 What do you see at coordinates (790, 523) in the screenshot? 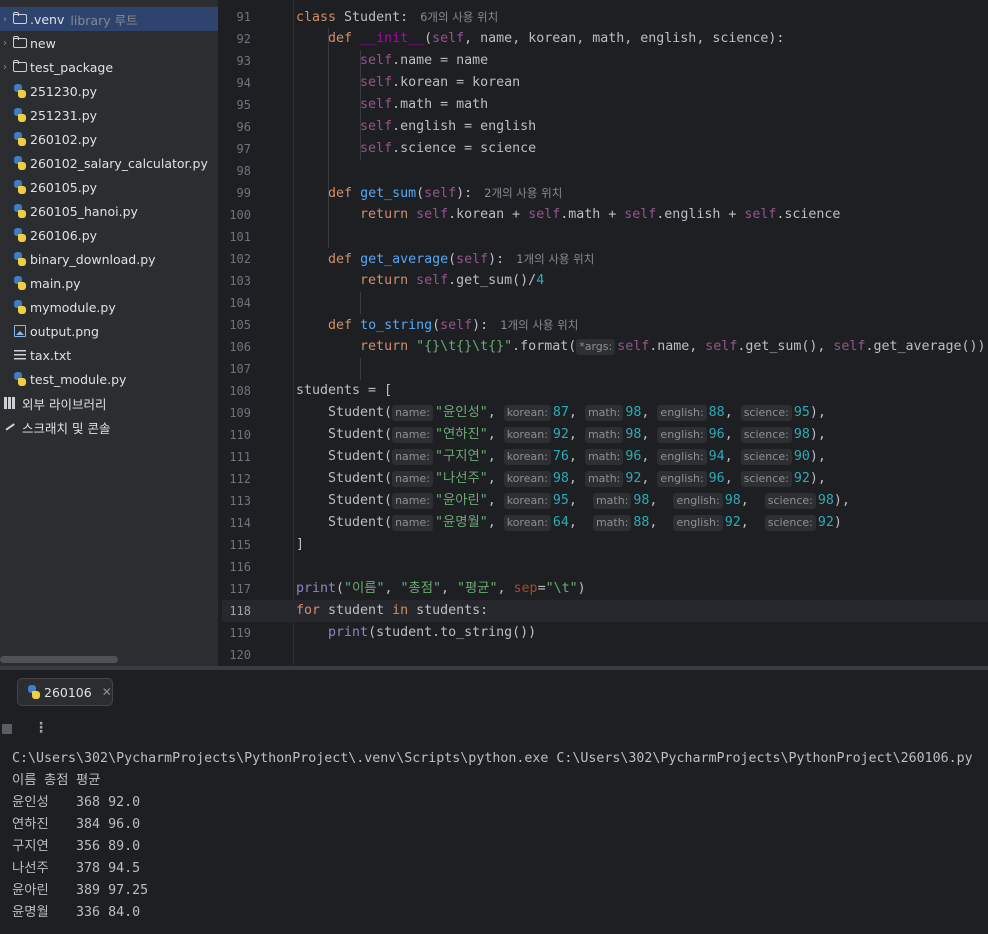
I see `parameter-hint: science:` at bounding box center [790, 523].